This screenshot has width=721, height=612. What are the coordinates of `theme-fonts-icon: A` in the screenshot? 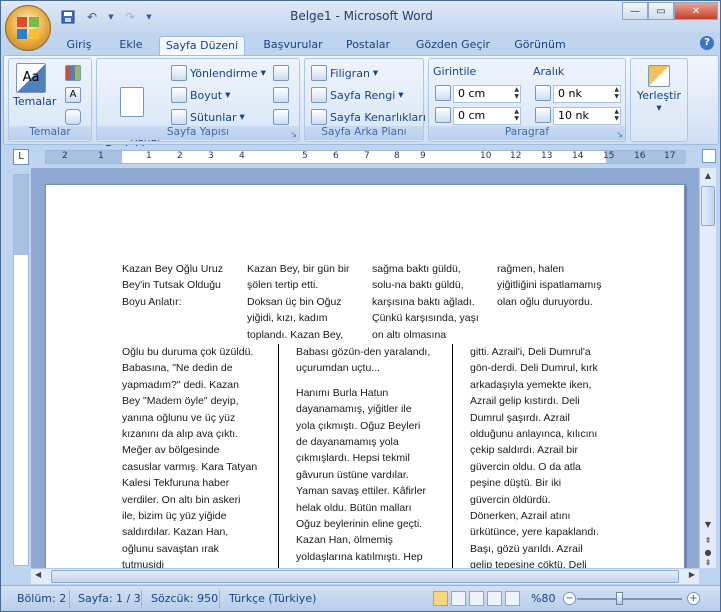 It's located at (73, 95).